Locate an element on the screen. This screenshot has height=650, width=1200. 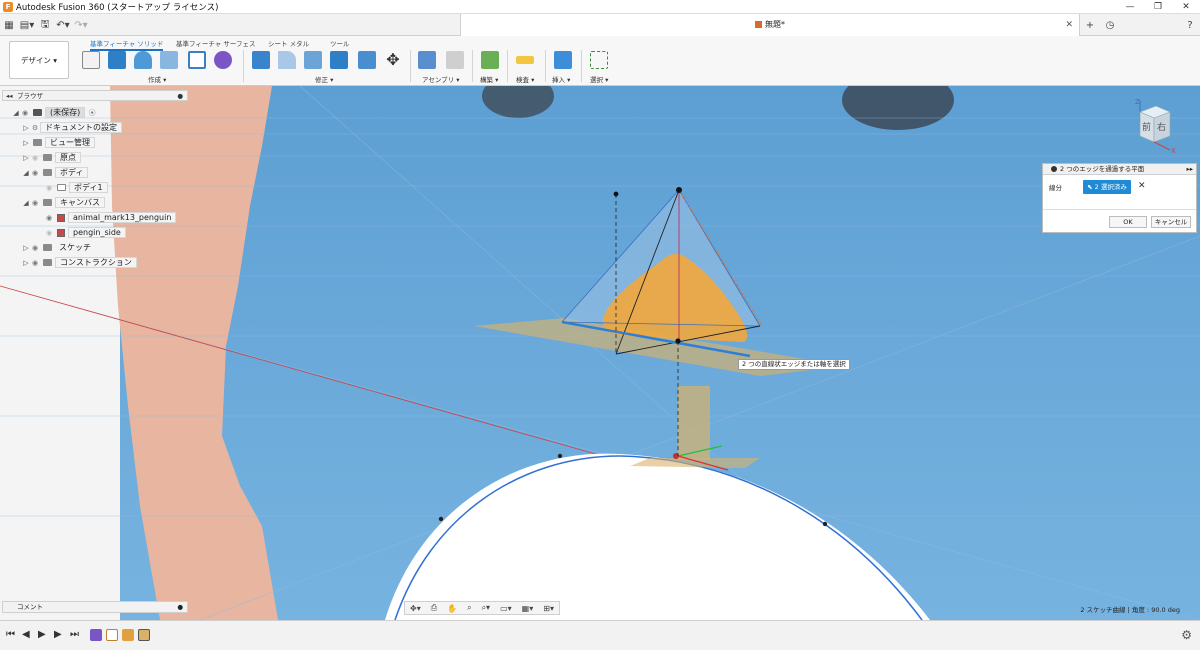
selection-button: ⬉ 2 選択済み is located at coordinates (1107, 187).